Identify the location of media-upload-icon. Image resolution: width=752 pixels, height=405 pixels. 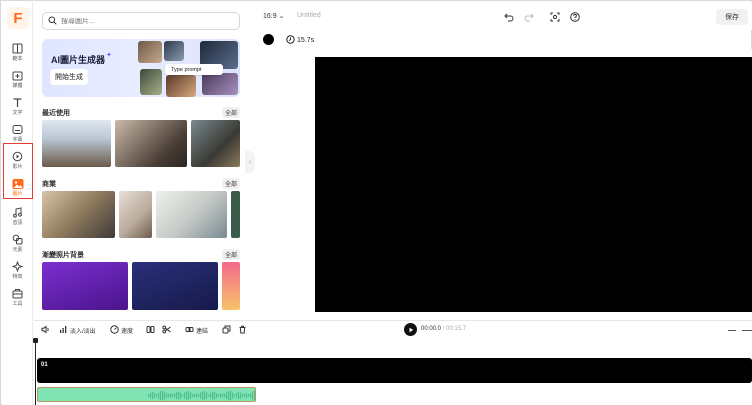
(17, 75).